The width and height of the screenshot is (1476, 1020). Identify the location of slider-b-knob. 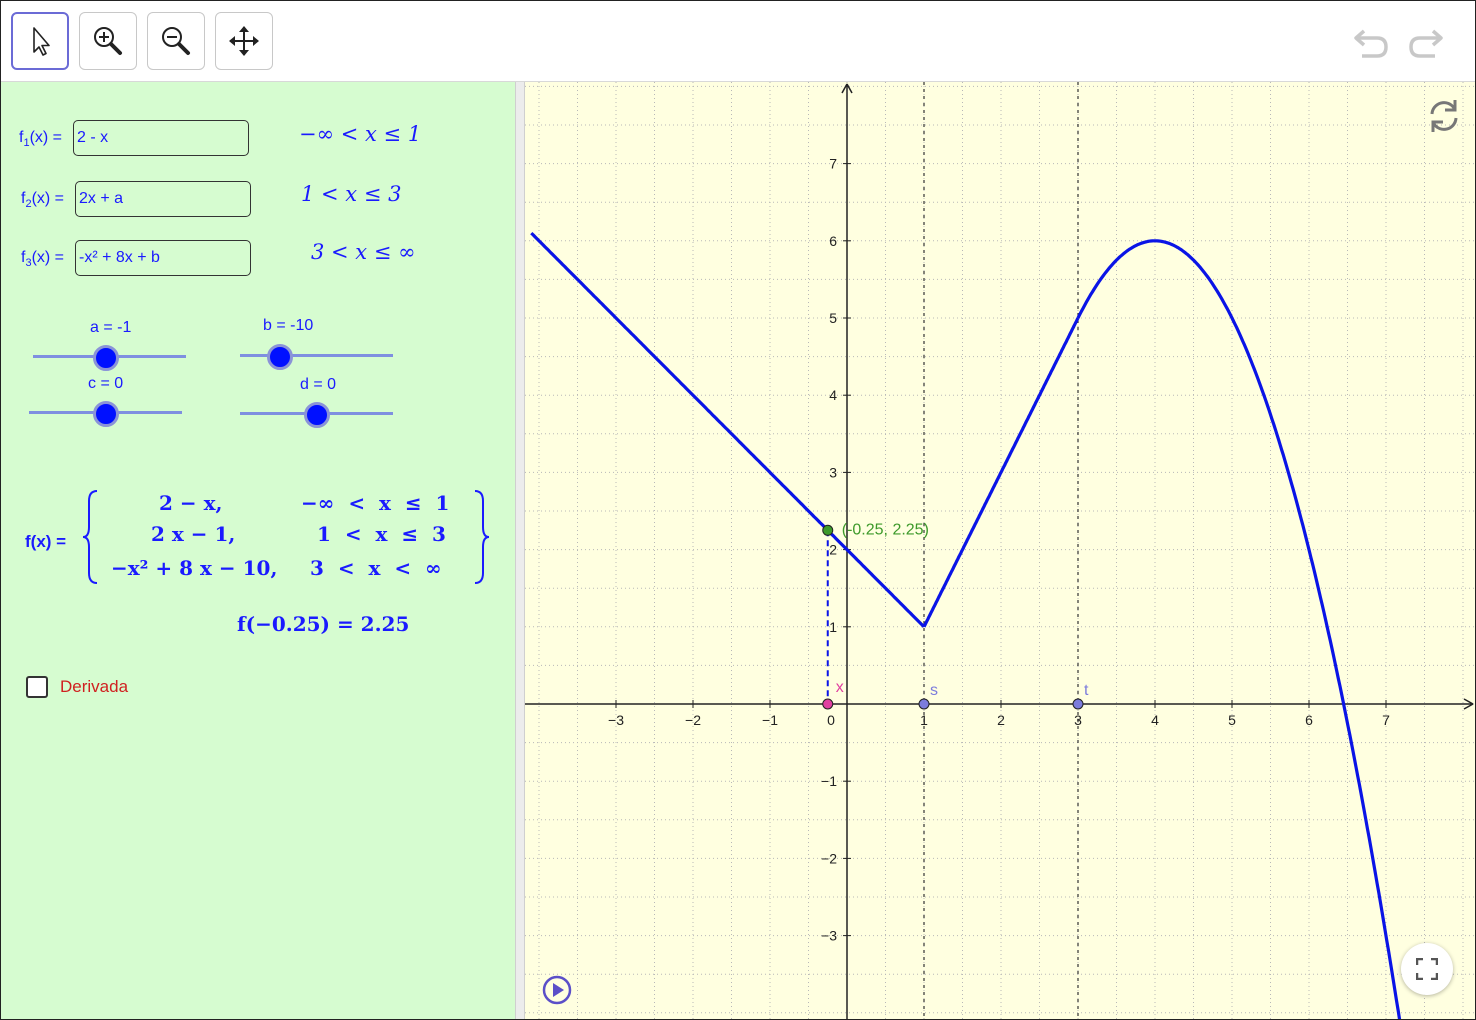
(279, 357).